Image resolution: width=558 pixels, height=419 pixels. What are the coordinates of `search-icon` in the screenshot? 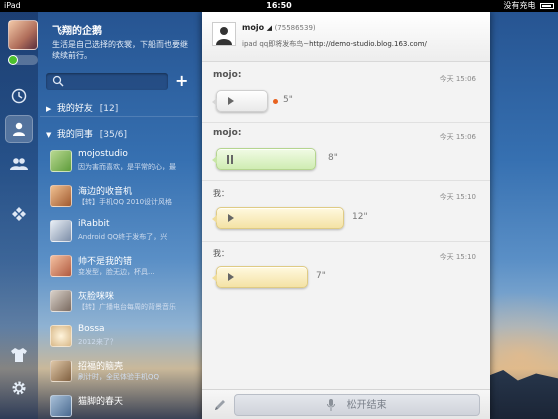 It's located at (58, 81).